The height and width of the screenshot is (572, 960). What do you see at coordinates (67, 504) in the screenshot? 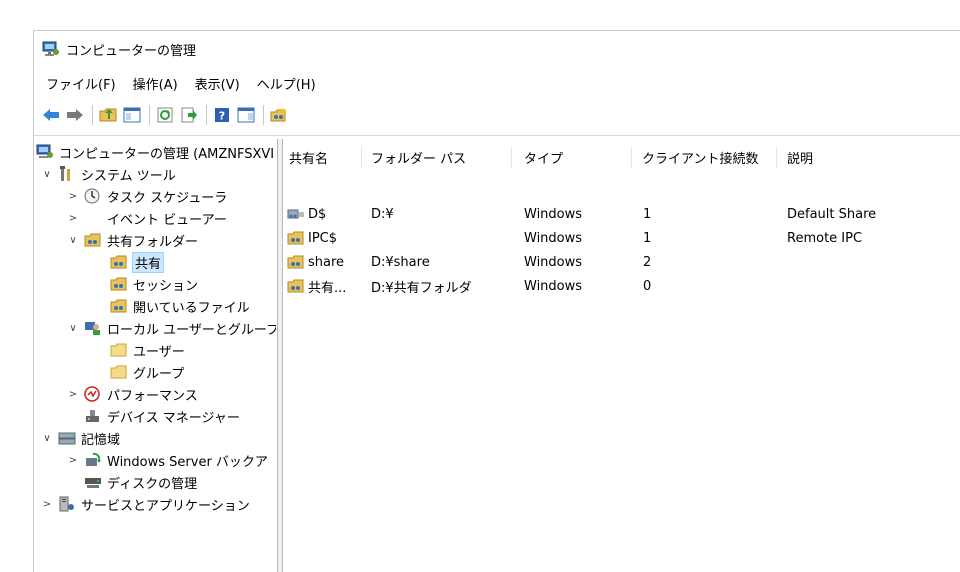
I see `services-icon` at bounding box center [67, 504].